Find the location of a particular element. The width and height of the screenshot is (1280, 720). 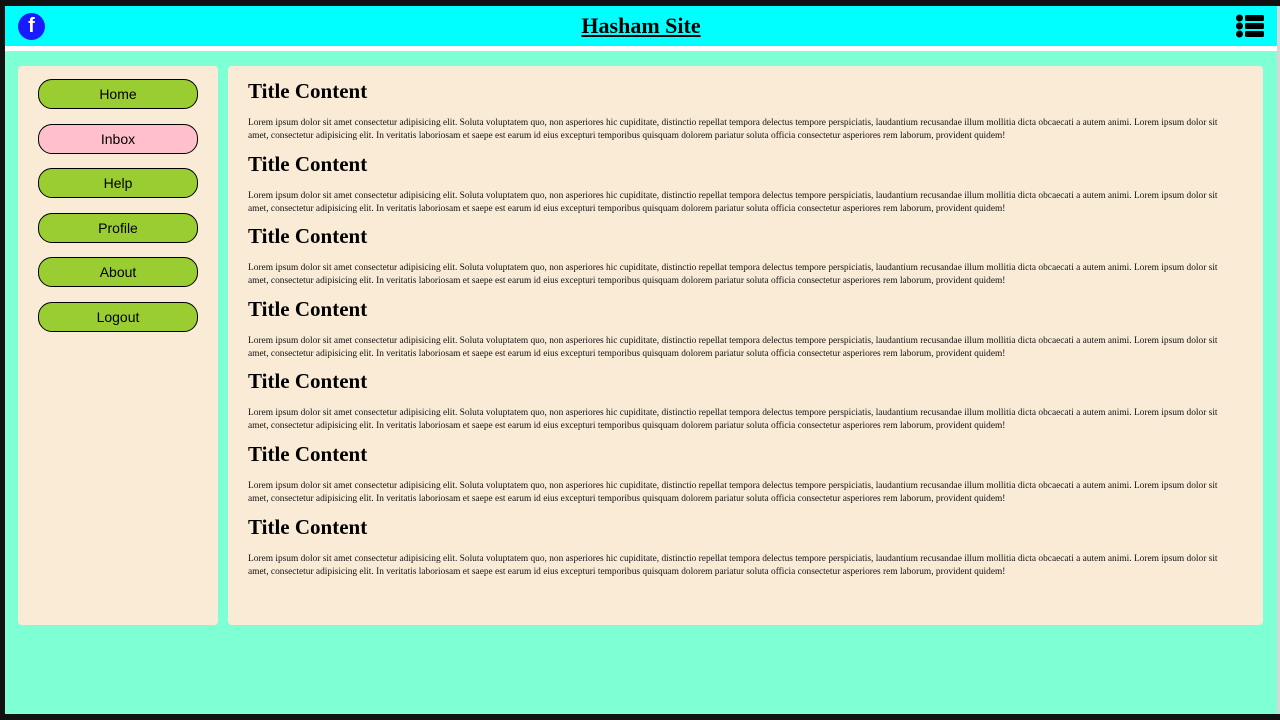

sidebar-item-inbox: Inbox is located at coordinates (118, 139).